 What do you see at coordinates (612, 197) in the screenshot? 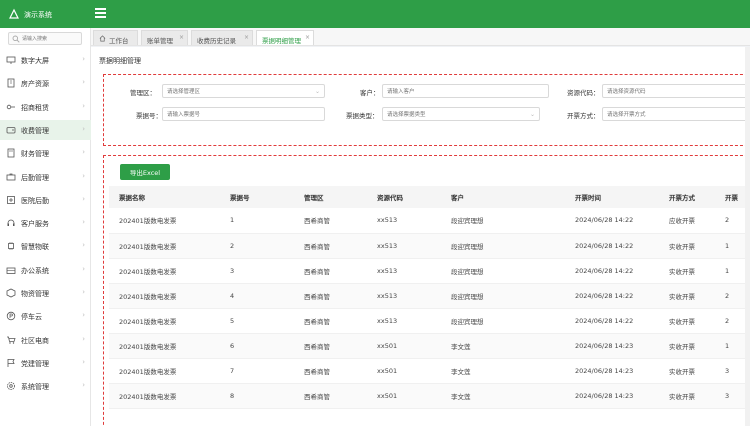
I see `column-header: 开票时间` at bounding box center [612, 197].